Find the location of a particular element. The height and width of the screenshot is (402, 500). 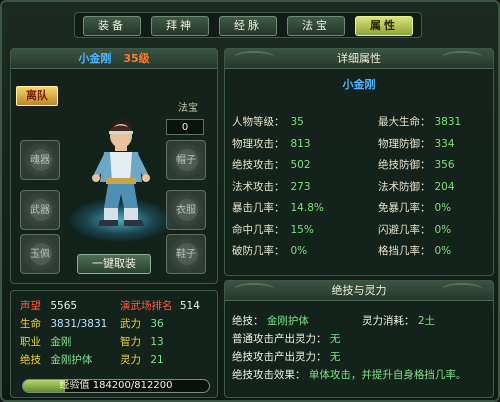

attr-label: 最大生命： is located at coordinates (404, 122).